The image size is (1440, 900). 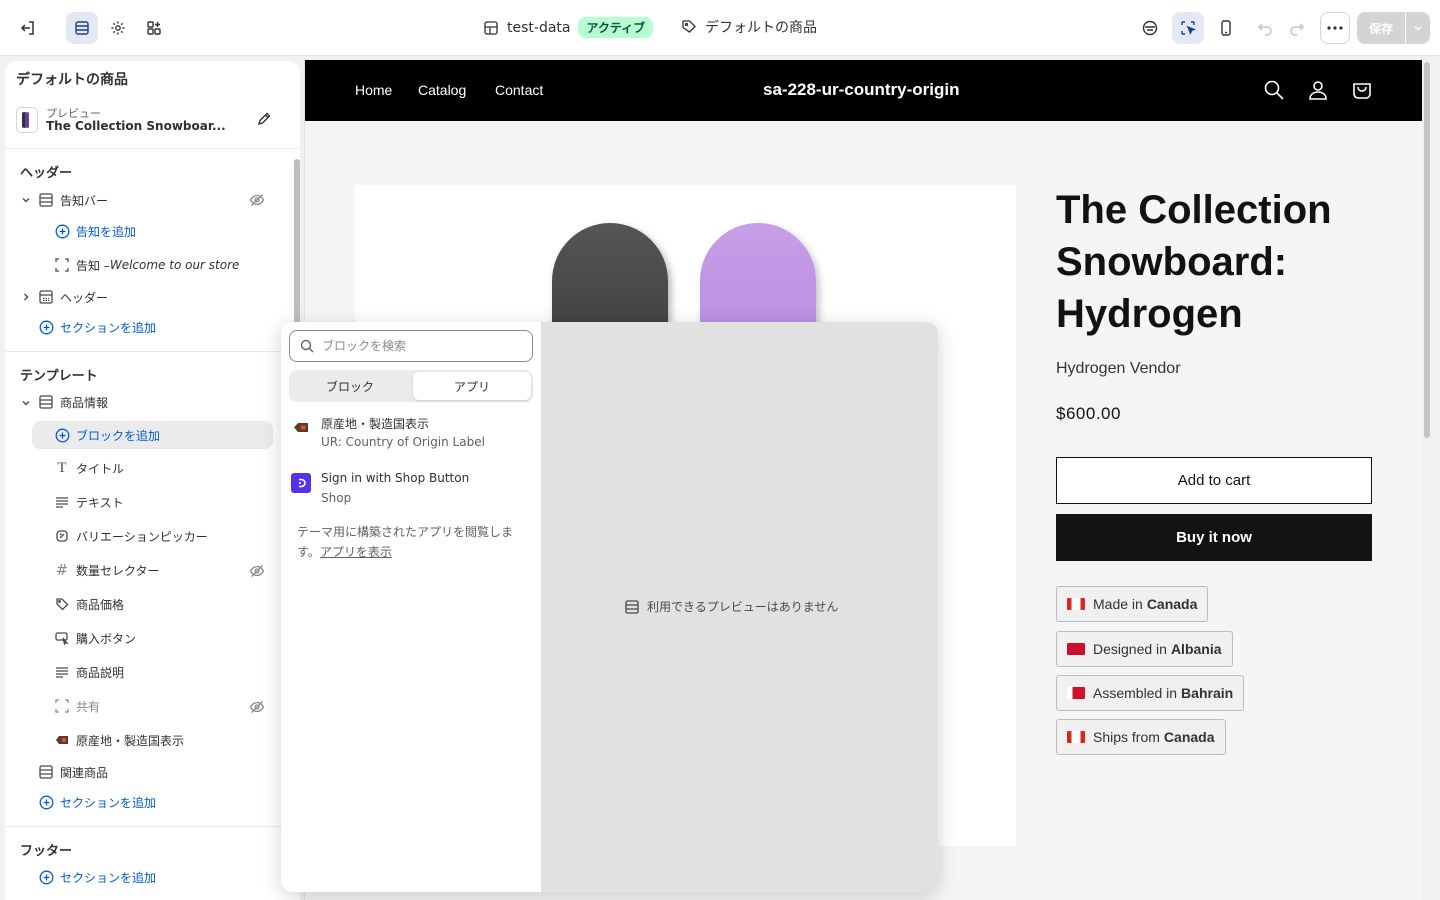 What do you see at coordinates (97, 877) in the screenshot?
I see `add-section-footer-button: セクションを追加` at bounding box center [97, 877].